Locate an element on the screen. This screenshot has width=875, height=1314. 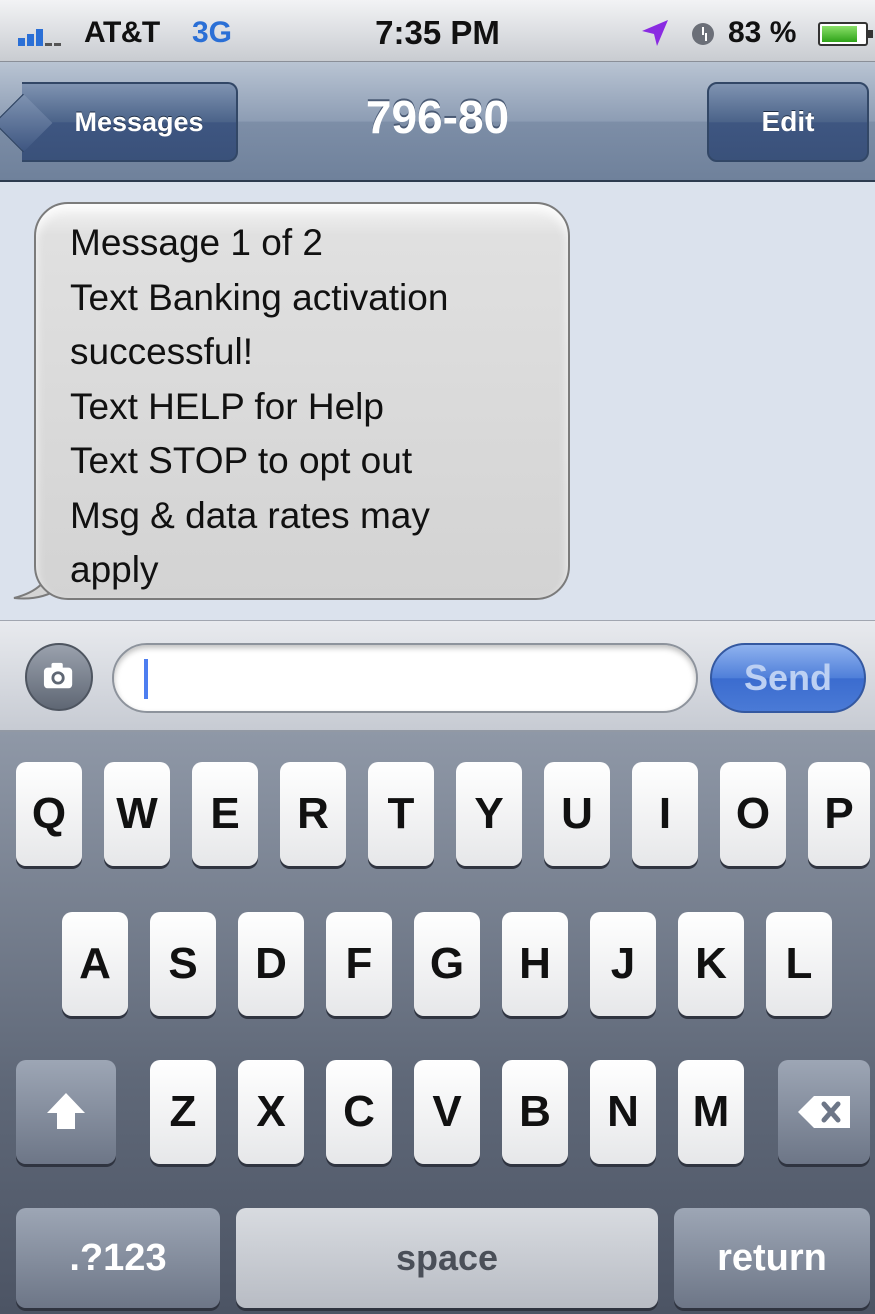
key-i: I is located at coordinates (665, 814).